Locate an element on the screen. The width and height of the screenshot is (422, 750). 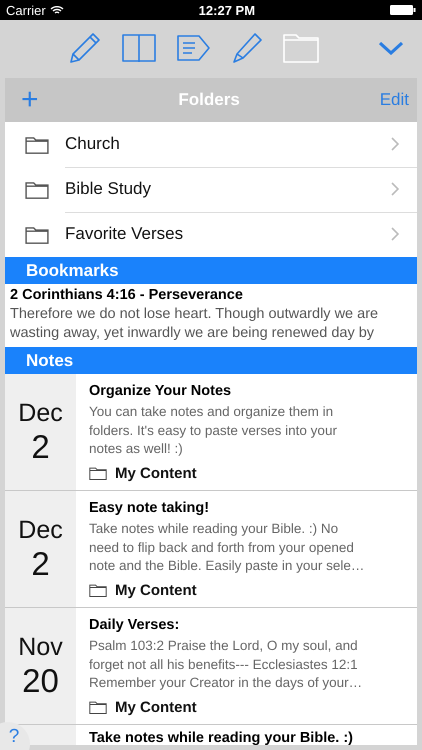
bookmarks-header: Bookmarks is located at coordinates (211, 270).